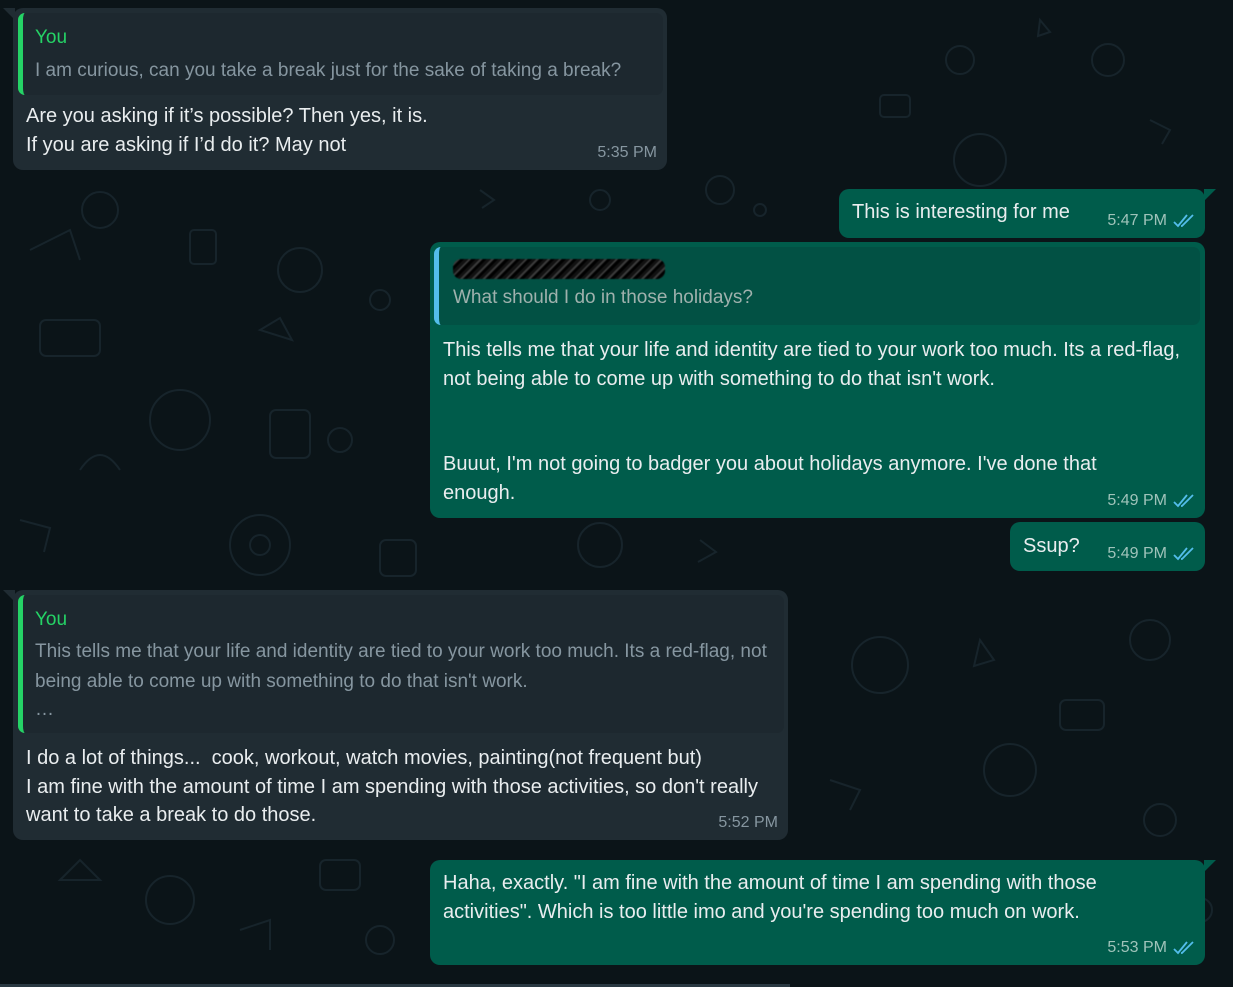 Image resolution: width=1233 pixels, height=987 pixels. Describe the element at coordinates (603, 297) in the screenshot. I see `quoted-text: What should I do in those holidays?` at that location.